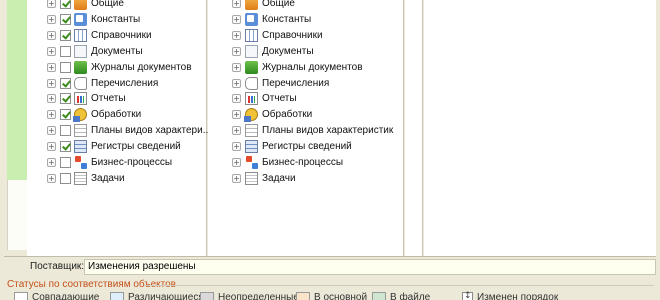  I want to click on tree-item-label: Документы, so click(117, 51).